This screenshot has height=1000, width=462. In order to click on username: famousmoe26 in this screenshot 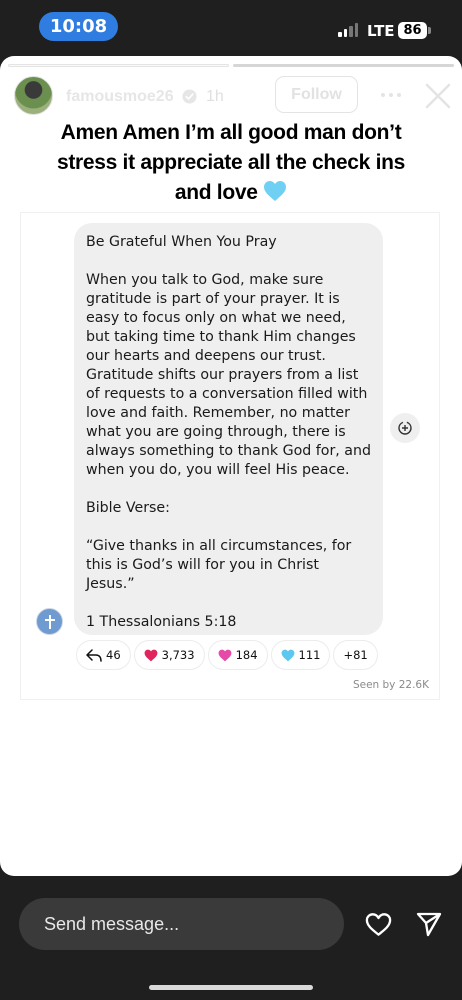, I will do `click(120, 97)`.